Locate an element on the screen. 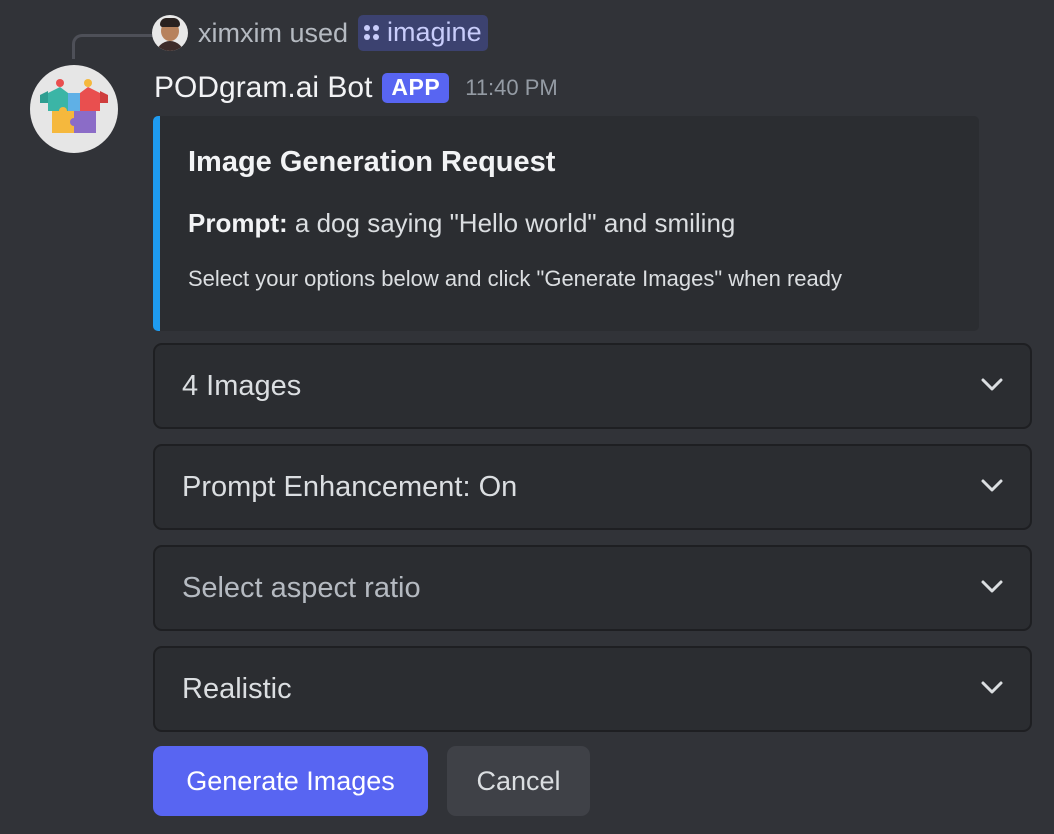 The height and width of the screenshot is (834, 1054). bot-avatar is located at coordinates (74, 109).